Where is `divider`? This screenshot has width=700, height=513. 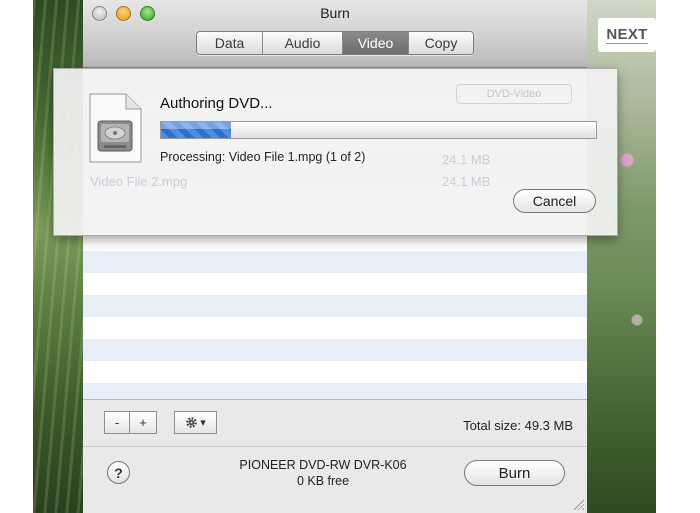 divider is located at coordinates (335, 446).